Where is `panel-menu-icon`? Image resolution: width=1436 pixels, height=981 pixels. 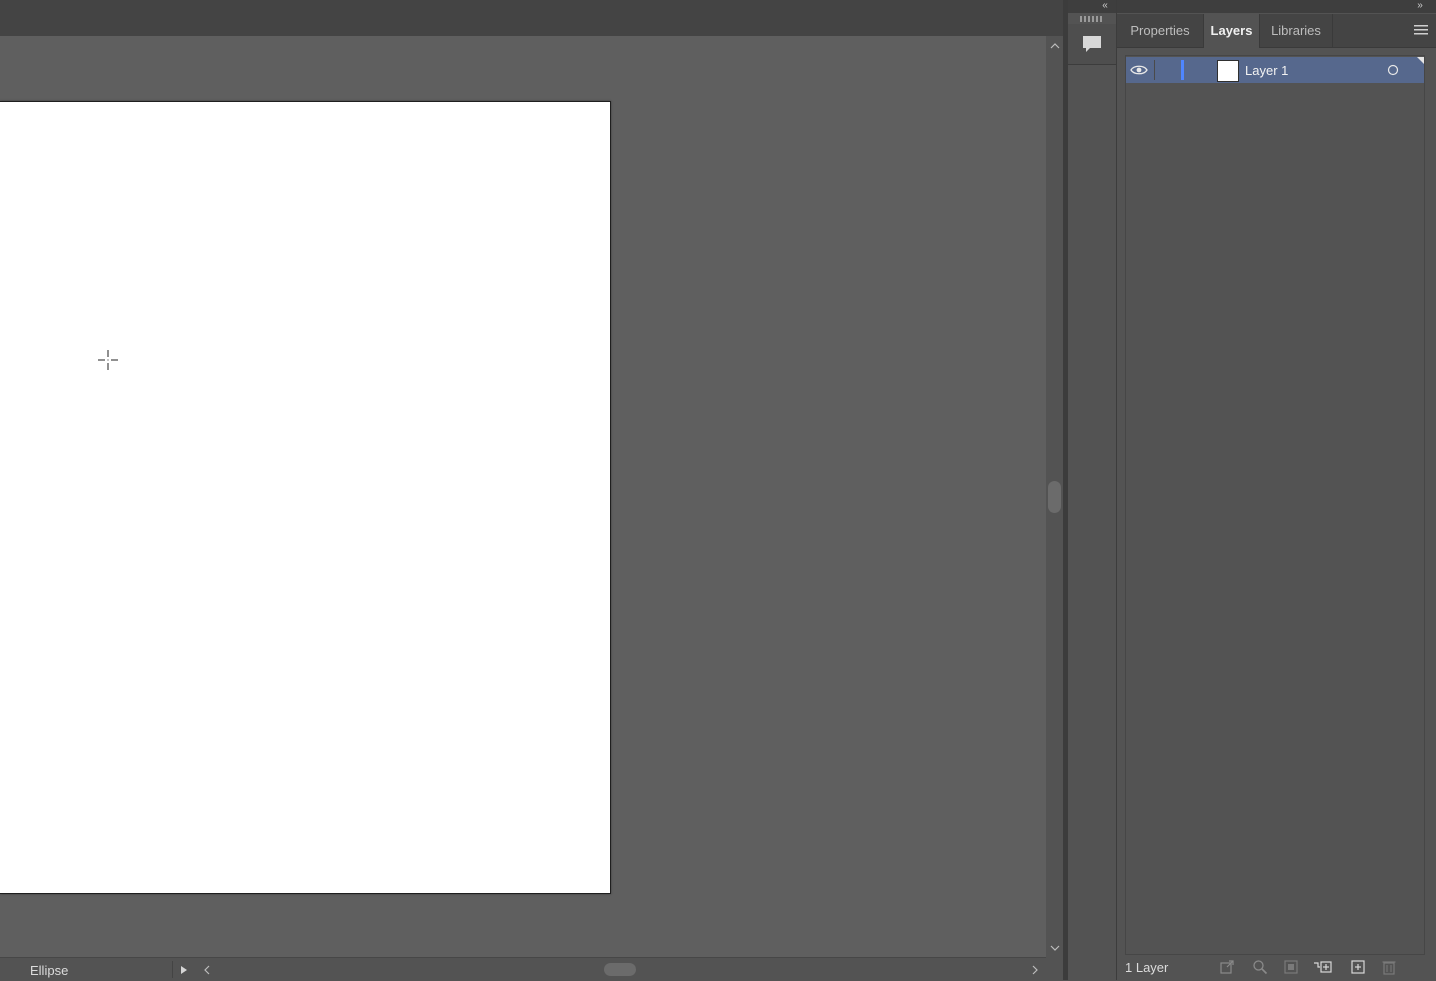 panel-menu-icon is located at coordinates (1421, 30).